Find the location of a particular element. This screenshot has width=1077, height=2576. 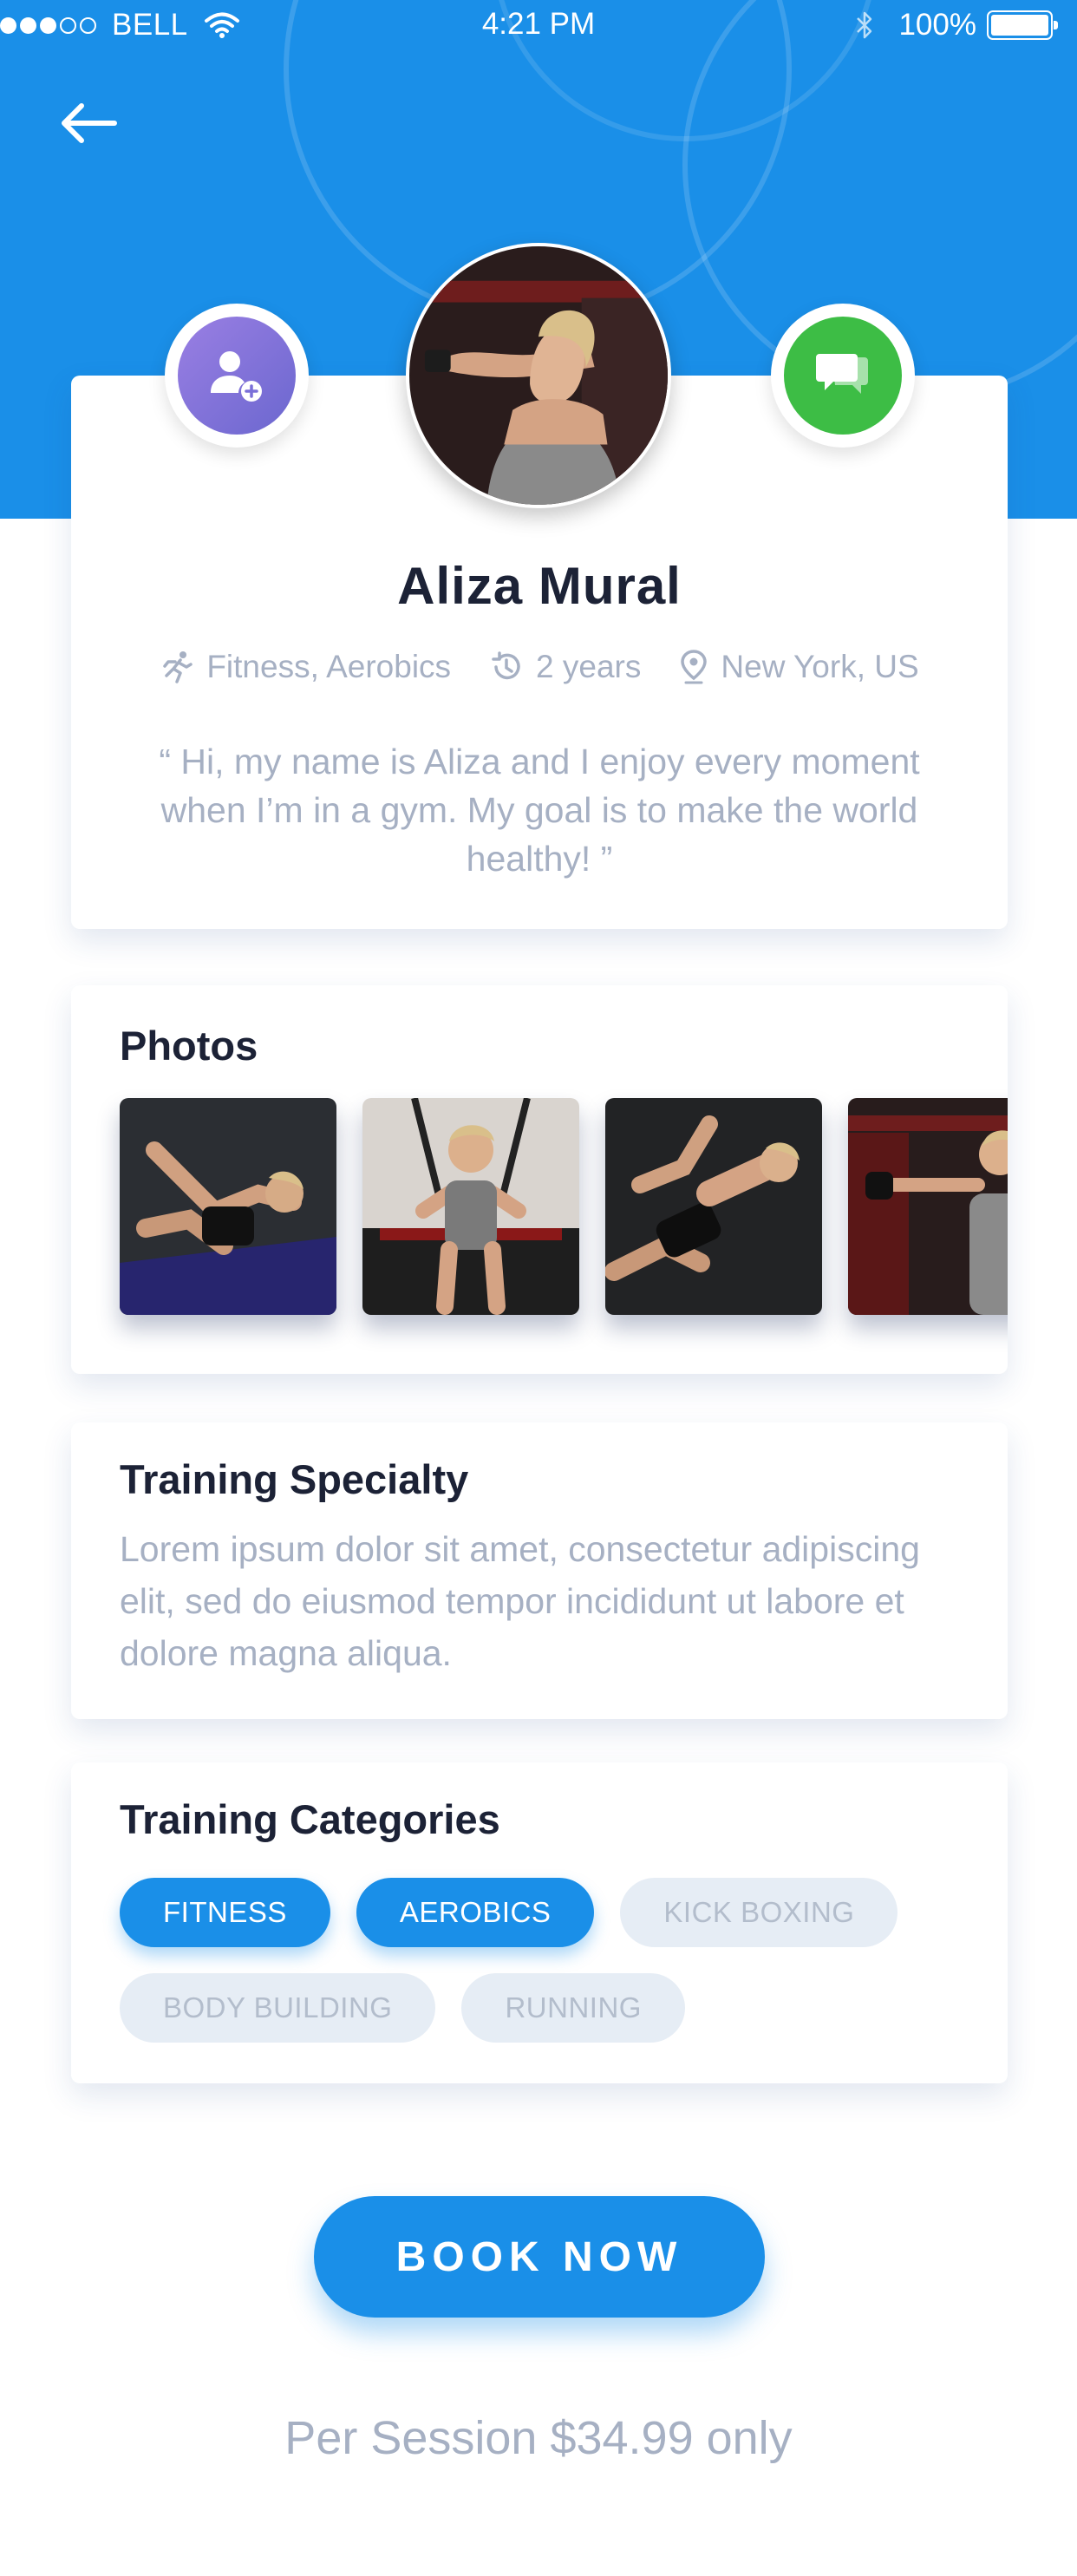

tag-aerobics: AEROBICS is located at coordinates (475, 1912).